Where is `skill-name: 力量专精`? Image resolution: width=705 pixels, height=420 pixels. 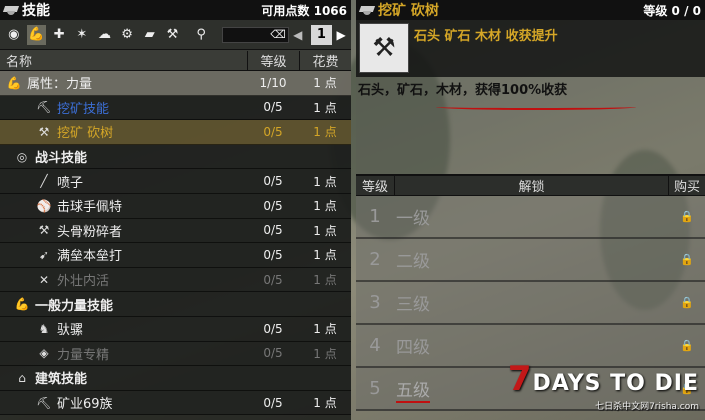
skill-name: 力量专精 is located at coordinates (83, 355).